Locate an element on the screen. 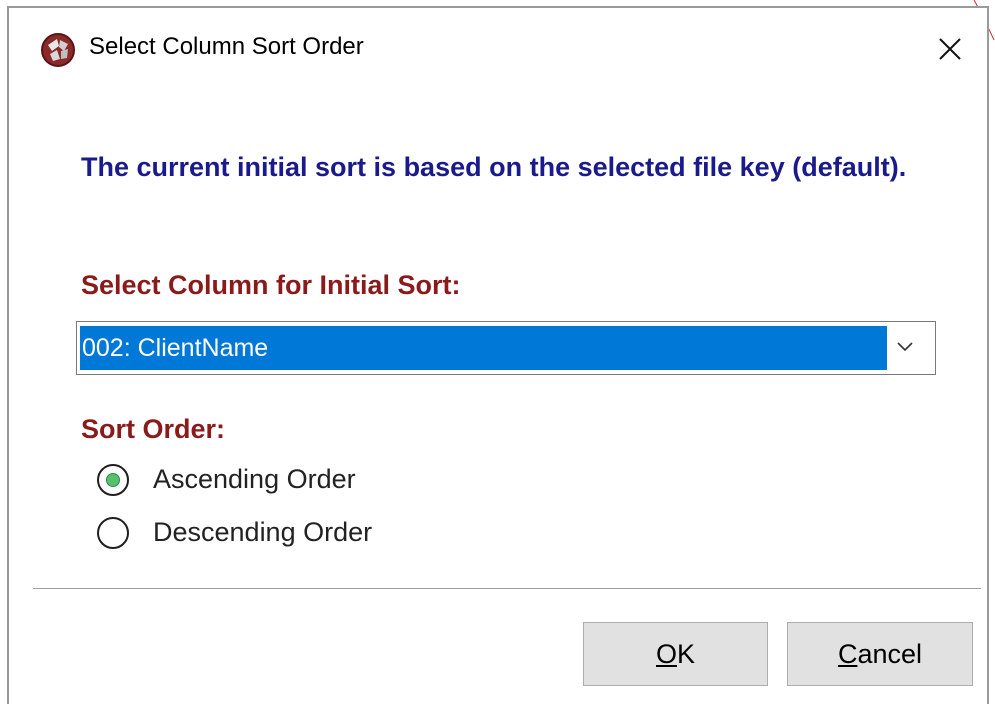 This screenshot has height=704, width=995. app-logo-icon is located at coordinates (58, 50).